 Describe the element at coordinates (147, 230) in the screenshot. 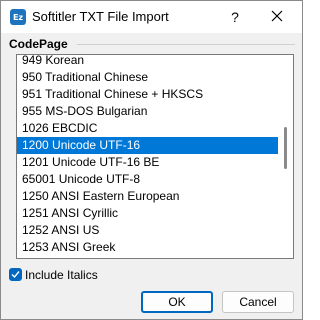

I see `list-item: 1252 ANSI US` at that location.